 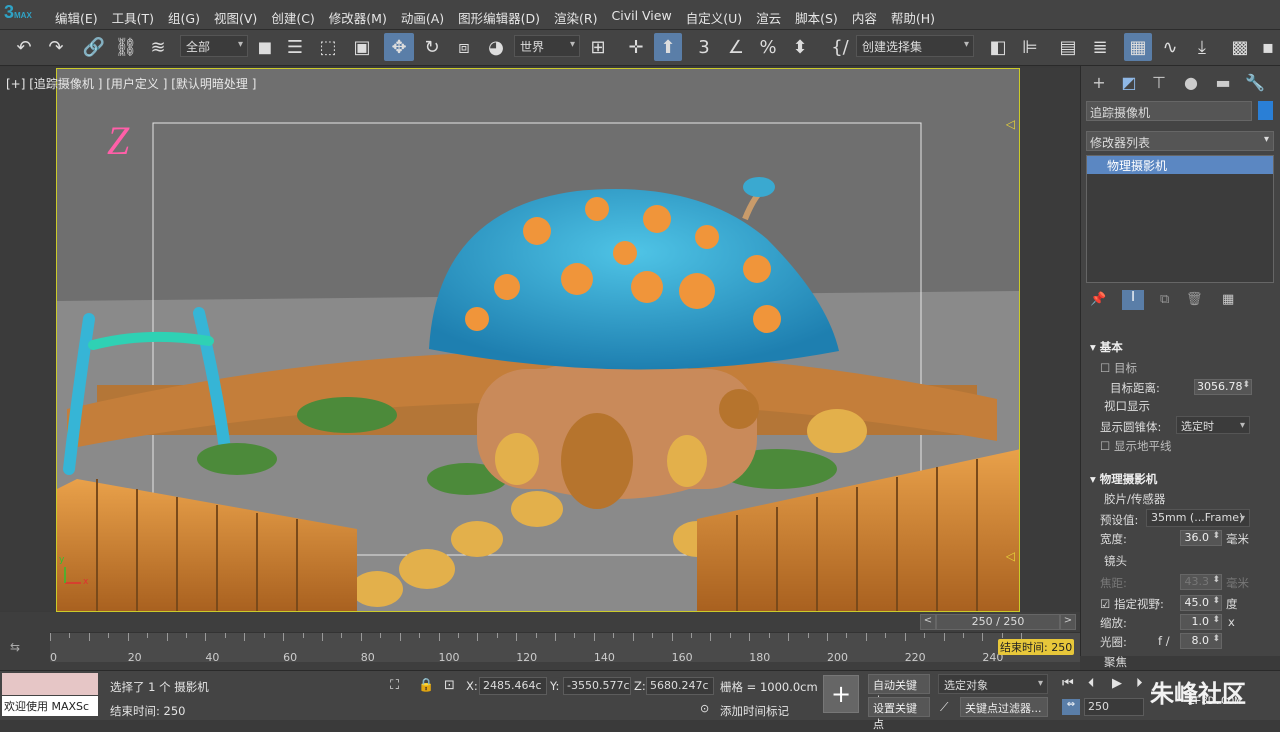 What do you see at coordinates (1071, 707) in the screenshot?
I see `key-mode-icon: ⇔` at bounding box center [1071, 707].